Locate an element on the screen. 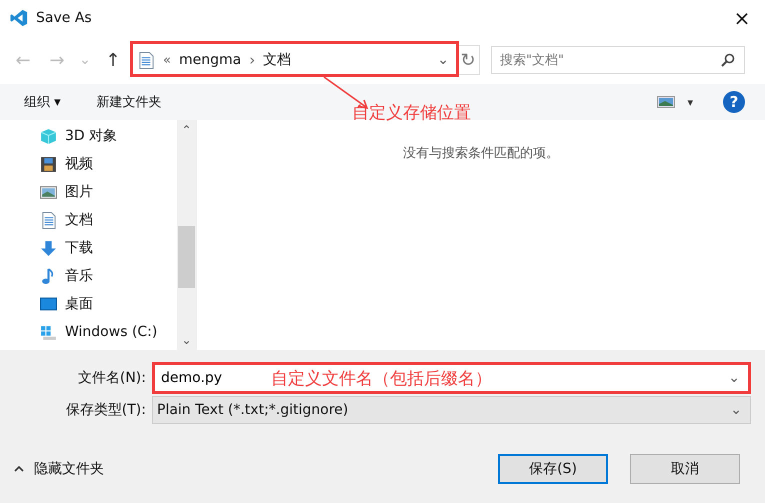 This screenshot has width=765, height=503. path-segment: mengma is located at coordinates (210, 60).